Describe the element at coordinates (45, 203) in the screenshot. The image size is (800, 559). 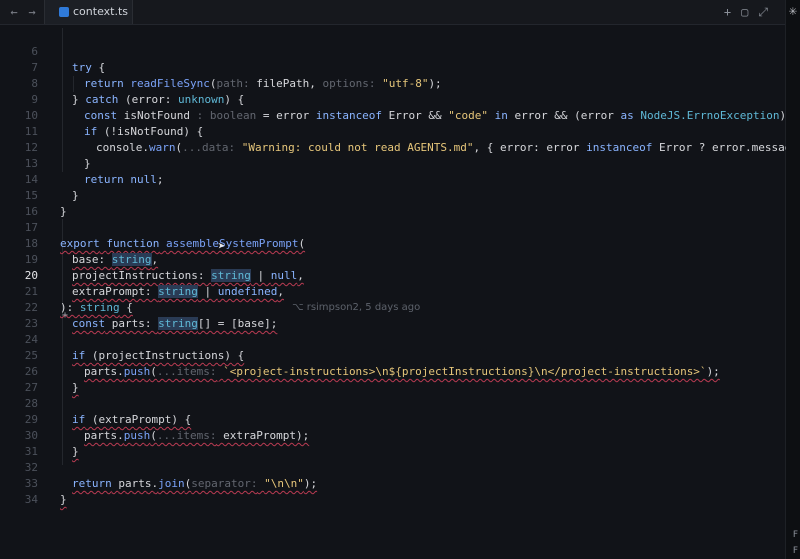
I see `code-line-15: 15 }` at that location.